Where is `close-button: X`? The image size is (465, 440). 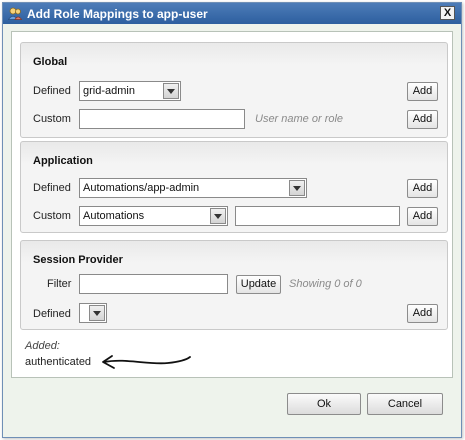
close-button: X is located at coordinates (447, 13).